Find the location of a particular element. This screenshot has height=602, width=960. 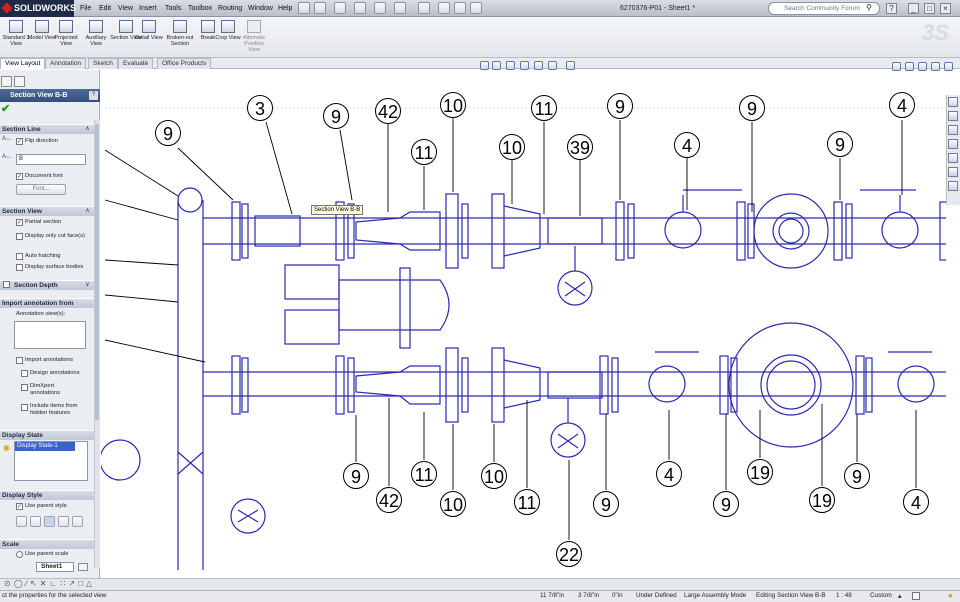

previous-view-icon is located at coordinates (510, 65).